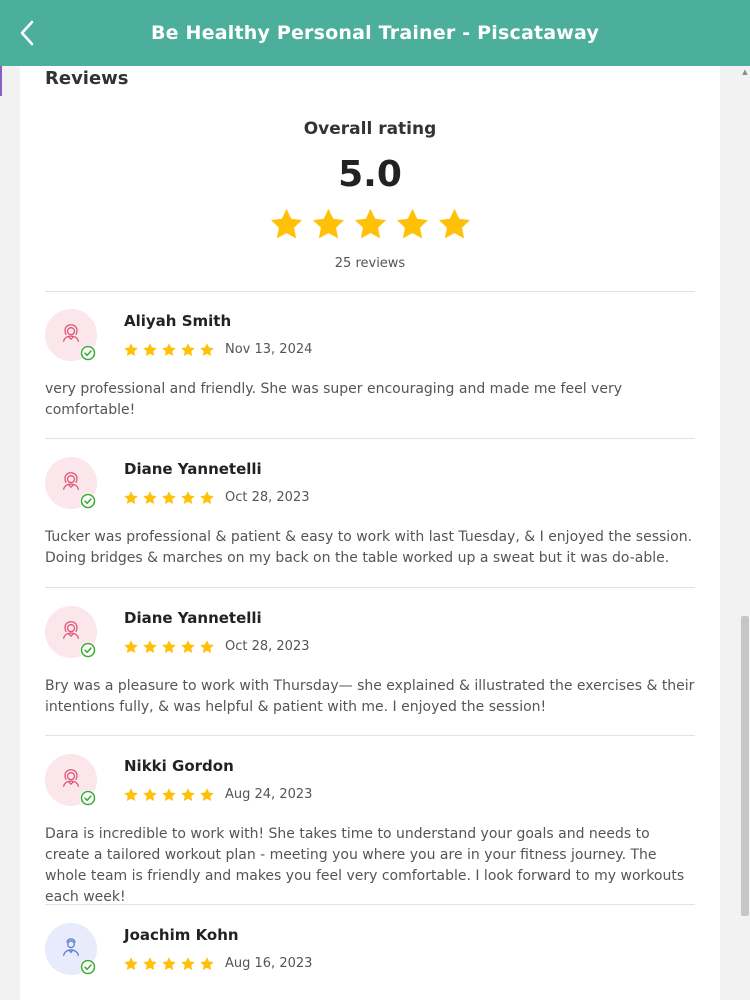  What do you see at coordinates (179, 766) in the screenshot?
I see `reviewer-name: Nikki Gordon` at bounding box center [179, 766].